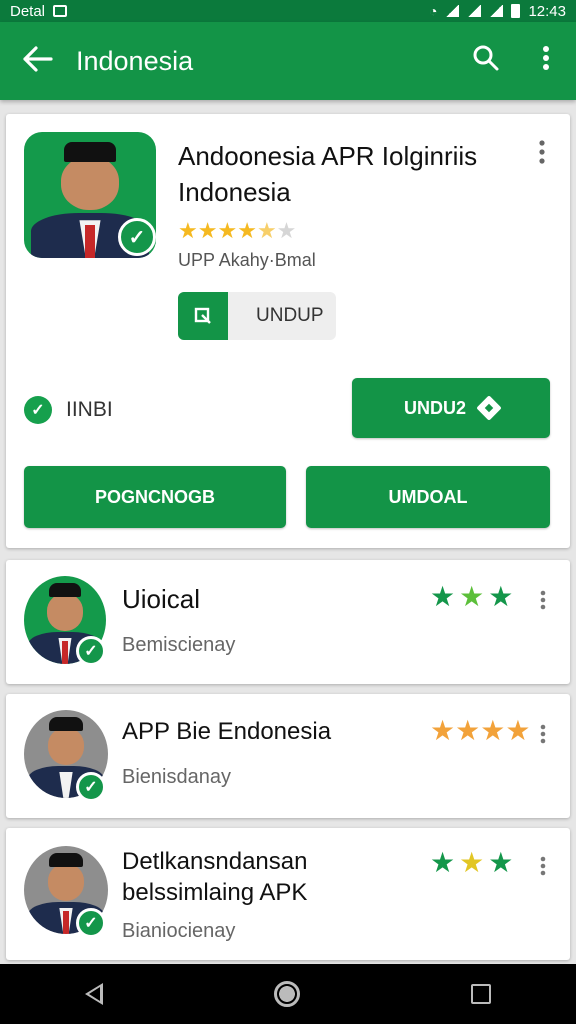 The width and height of the screenshot is (576, 1024). I want to click on notification-icon, so click(60, 11).